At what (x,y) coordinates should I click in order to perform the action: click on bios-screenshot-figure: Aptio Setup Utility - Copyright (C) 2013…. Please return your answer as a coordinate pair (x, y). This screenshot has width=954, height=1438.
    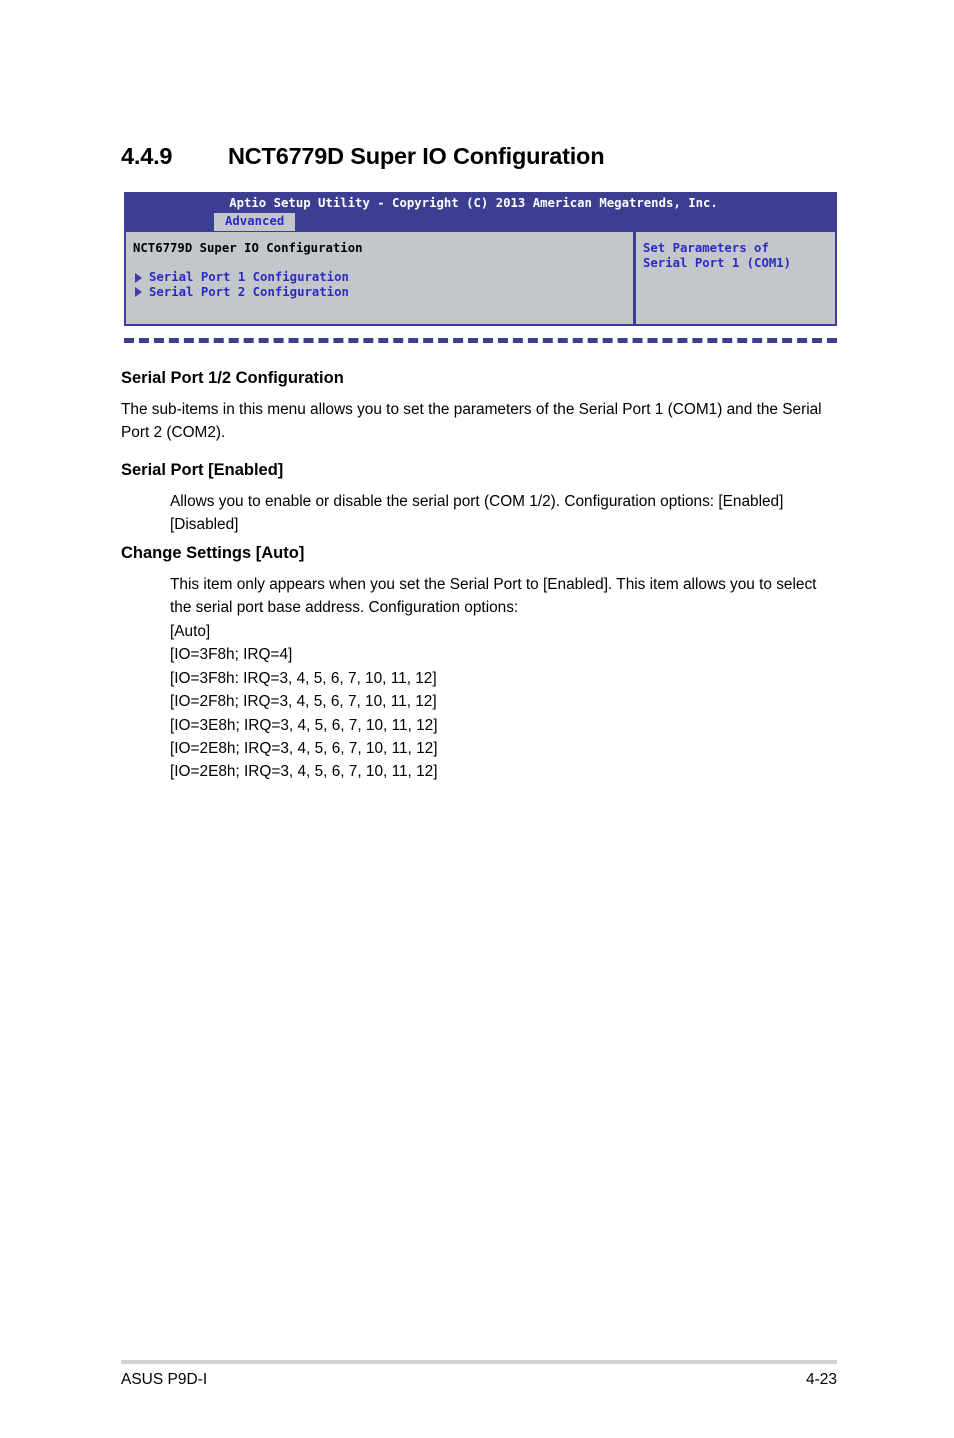
    Looking at the image, I should click on (480, 259).